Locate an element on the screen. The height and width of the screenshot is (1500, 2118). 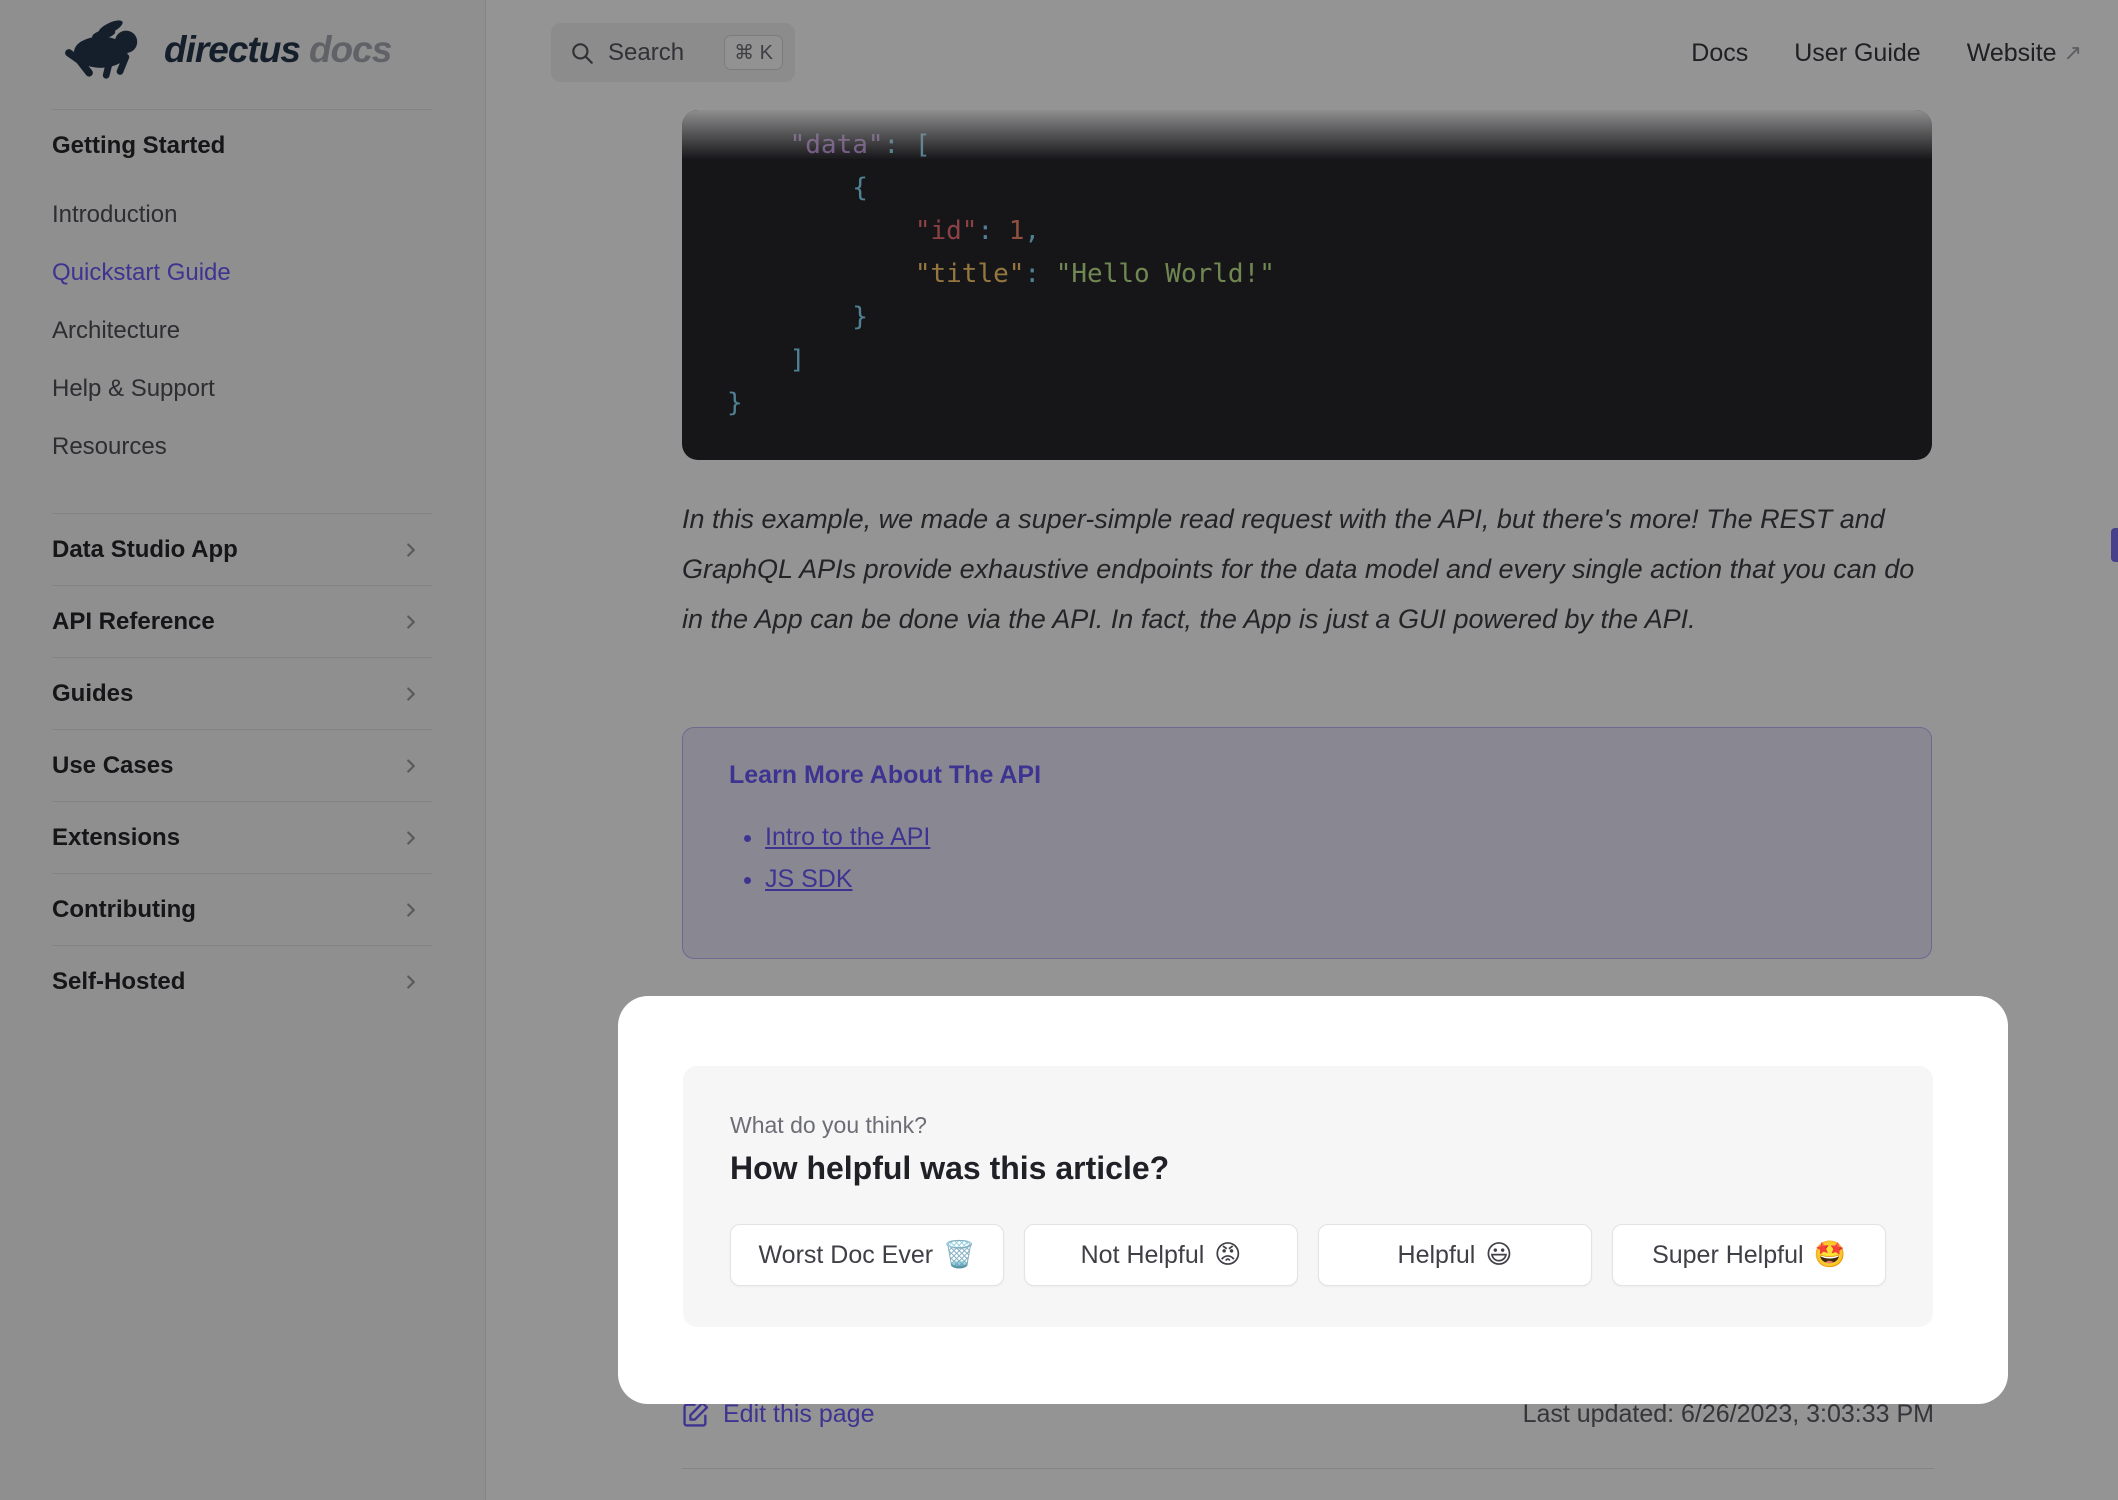
helpful-button: Helpful 😃 is located at coordinates (1455, 1255).